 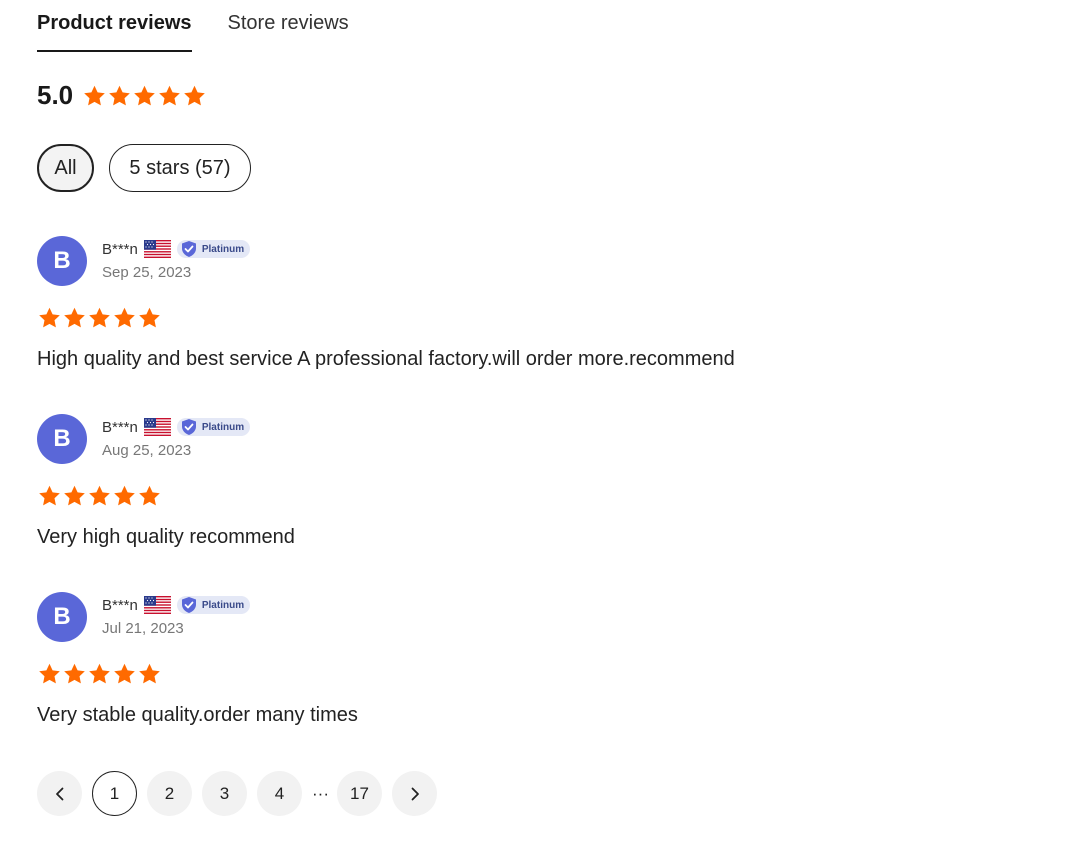 What do you see at coordinates (197, 715) in the screenshot?
I see `review-text: Very stable quality.order many times` at bounding box center [197, 715].